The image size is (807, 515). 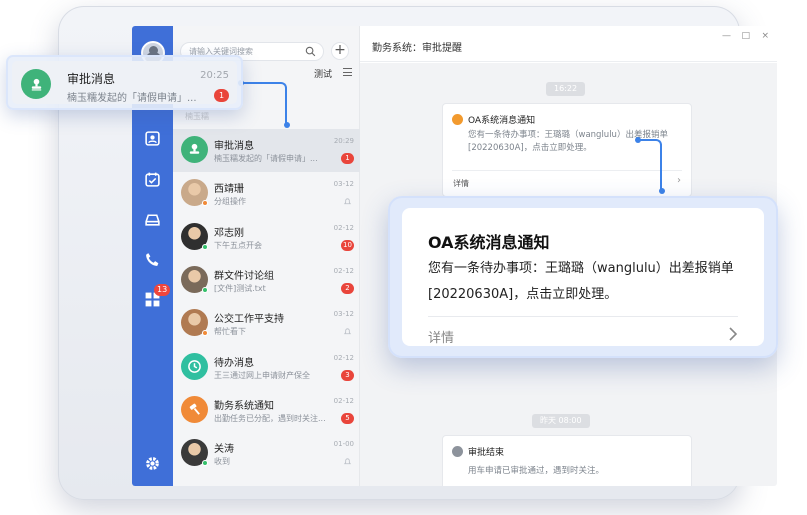 What do you see at coordinates (91, 79) in the screenshot?
I see `notification-title: 审批消息` at bounding box center [91, 79].